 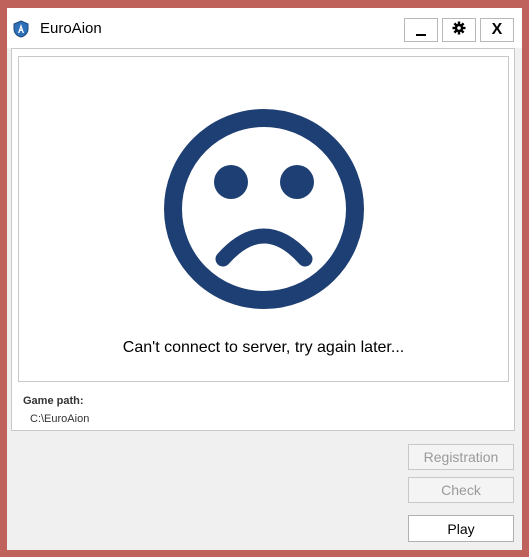 I want to click on game-path-value: C:\EuroAion, so click(x=60, y=419).